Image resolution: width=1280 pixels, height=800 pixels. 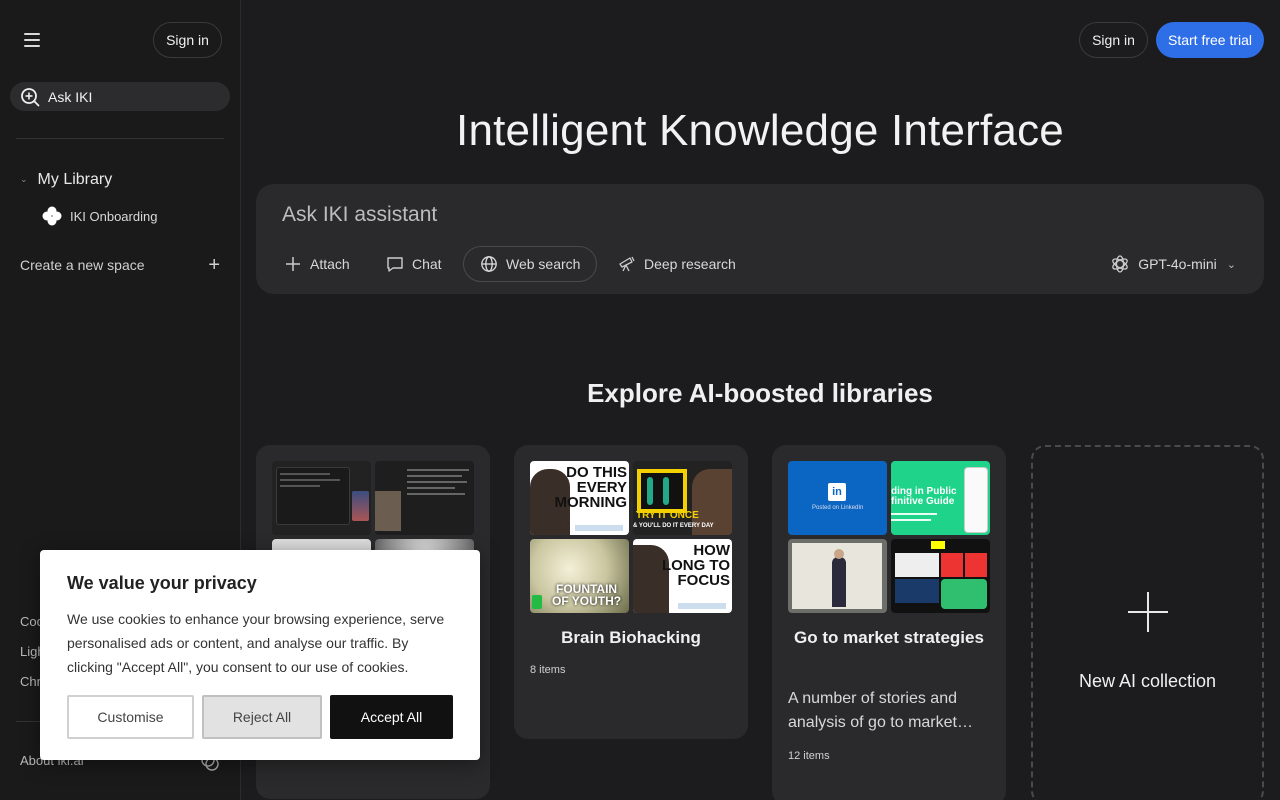 I want to click on plus-icon: +, so click(x=214, y=265).